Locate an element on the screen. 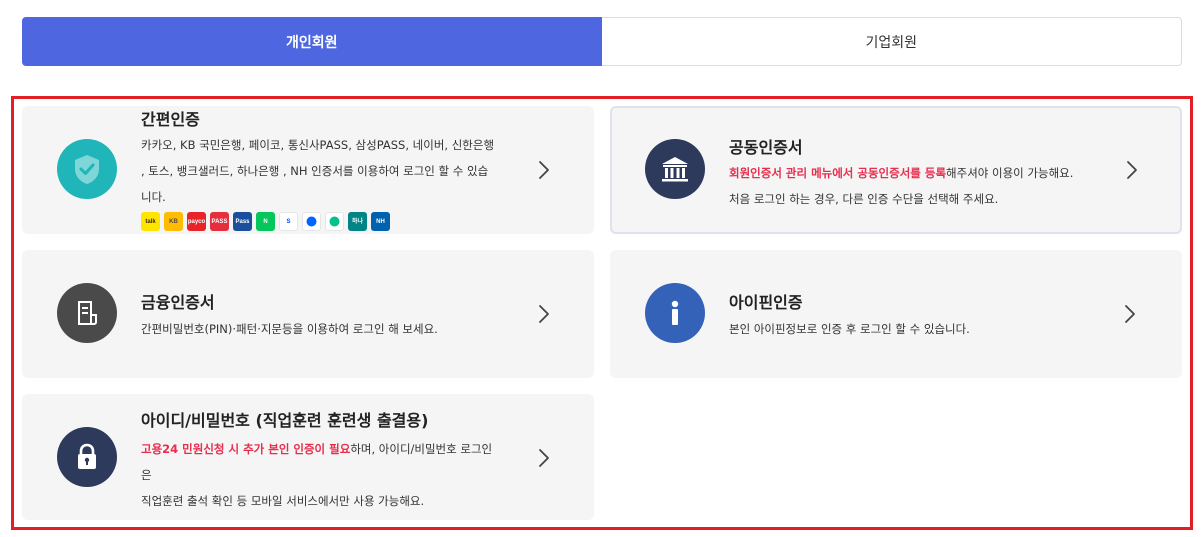 The image size is (1203, 537). id-password-title: 아이디/비밀번호 (직업훈련 훈련생 출결용) is located at coordinates (285, 420).